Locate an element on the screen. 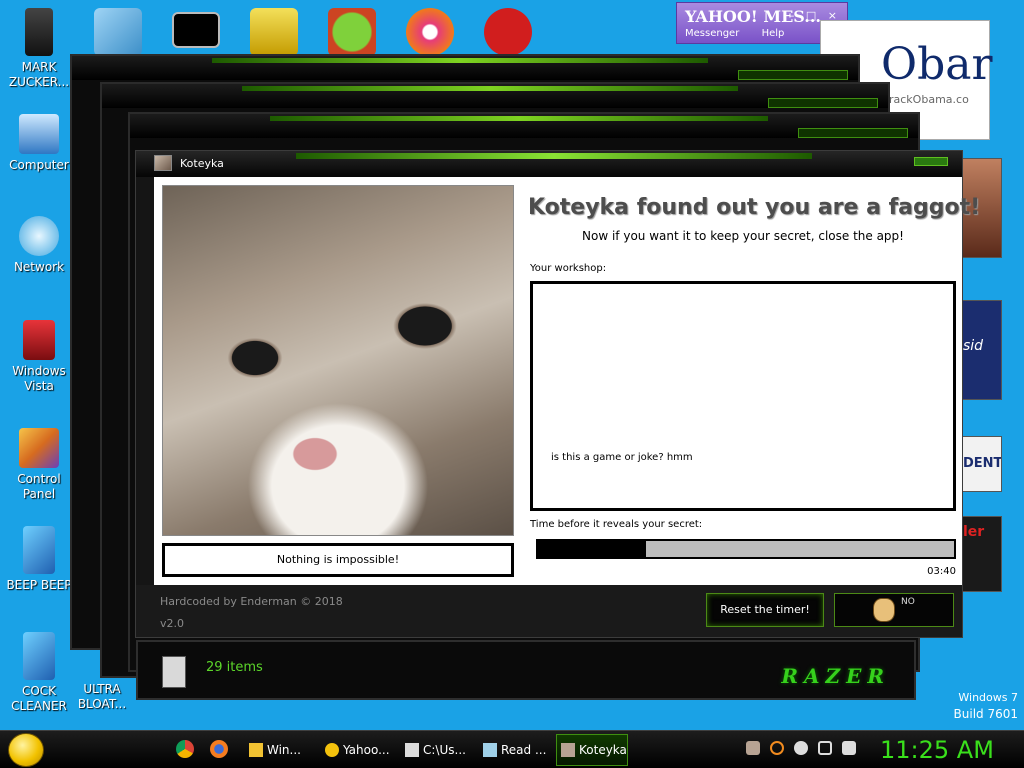 The height and width of the screenshot is (768, 1024). taskbar-label: Koteyka is located at coordinates (603, 750).